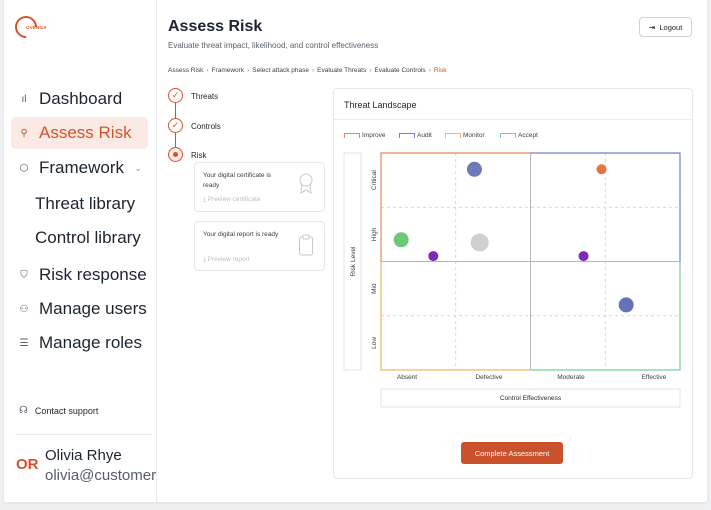 The height and width of the screenshot is (510, 711). Describe the element at coordinates (353, 261) in the screenshot. I see `y-axis-label: Risk Level` at that location.